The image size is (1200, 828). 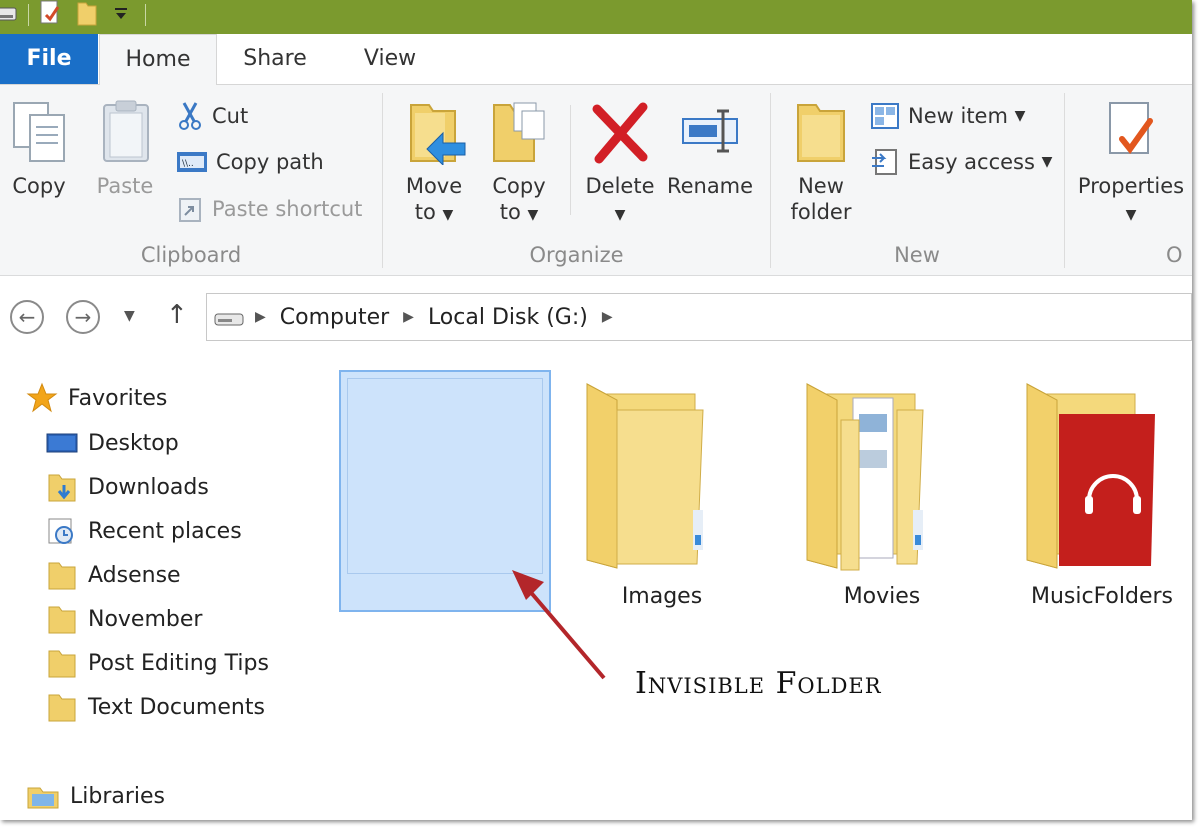 What do you see at coordinates (438, 134) in the screenshot?
I see `move-to-icon` at bounding box center [438, 134].